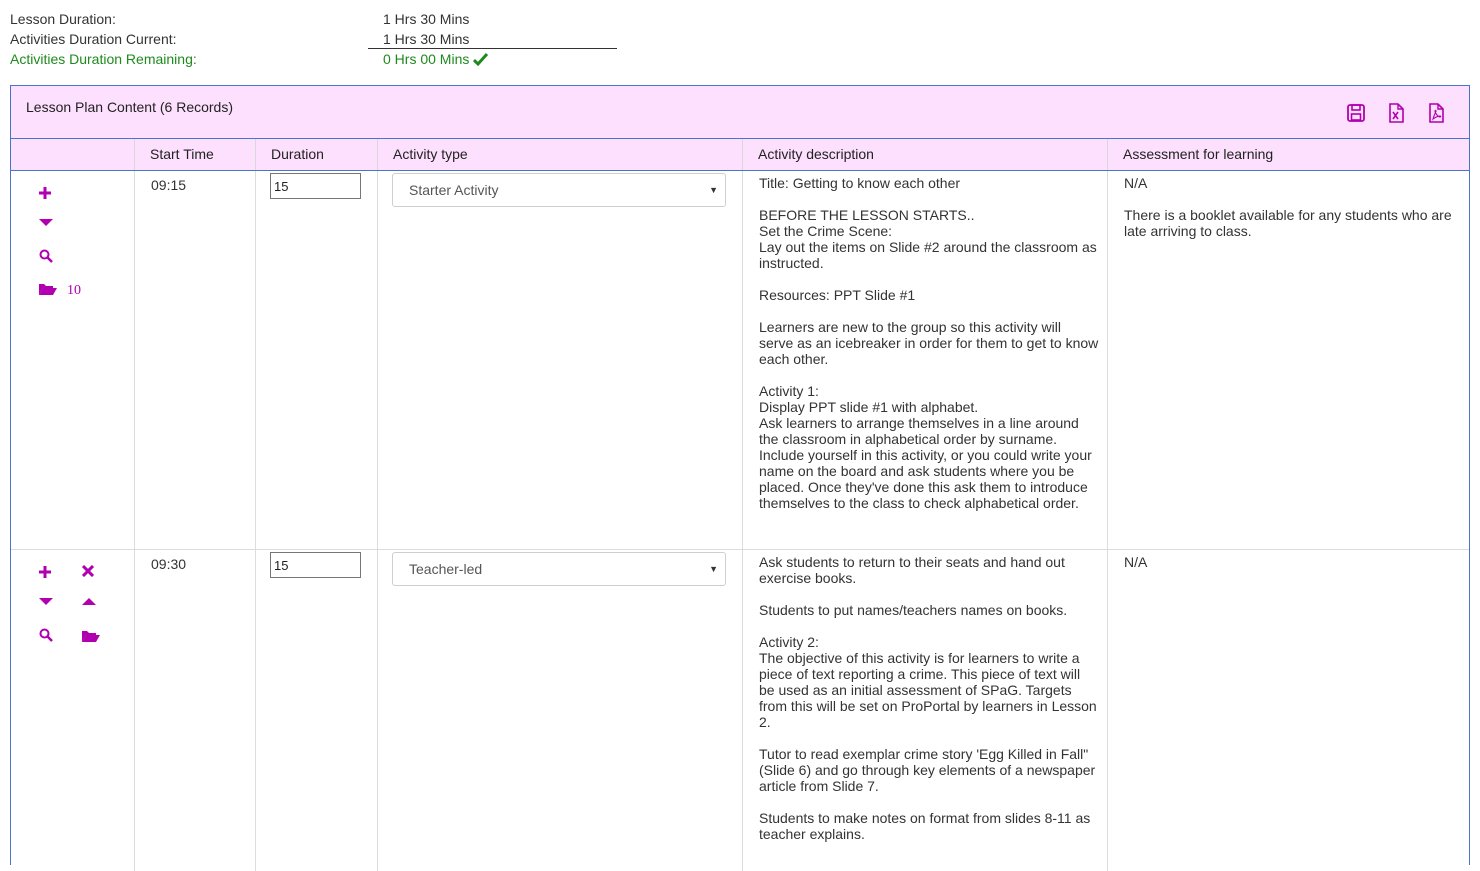 This screenshot has height=871, width=1480. What do you see at coordinates (74, 290) in the screenshot?
I see `resource-count: 10` at bounding box center [74, 290].